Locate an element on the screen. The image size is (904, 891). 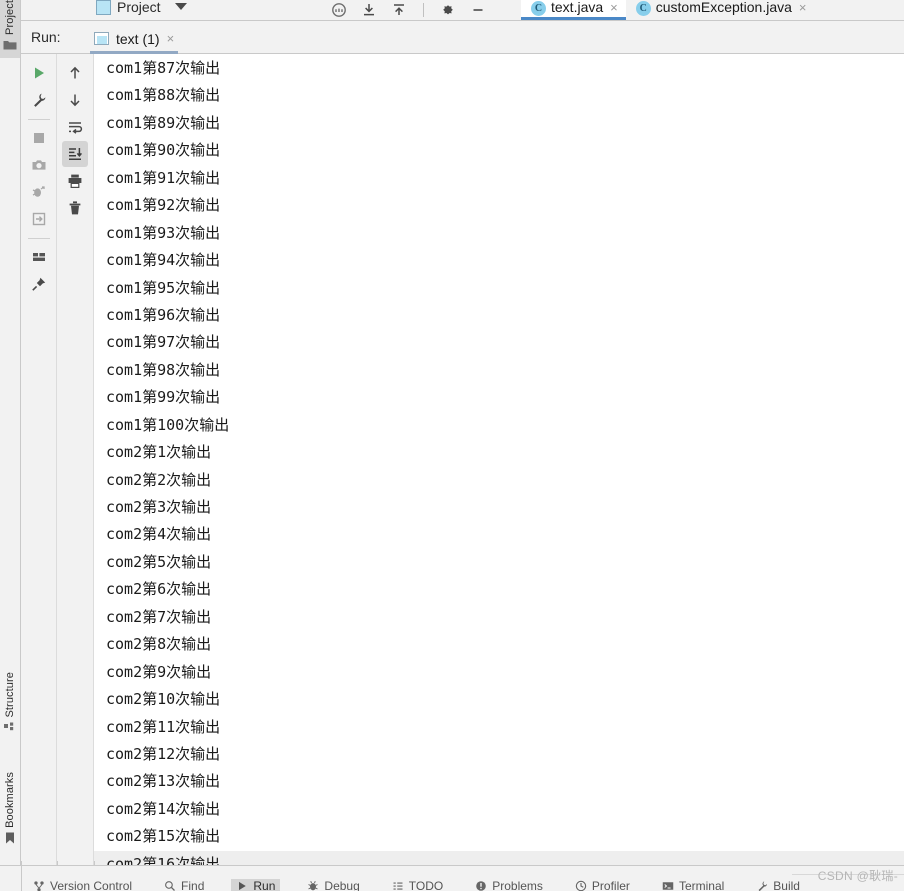
left-tool-stripe: Project Structure Bookmarks is located at coordinates (10, 445).